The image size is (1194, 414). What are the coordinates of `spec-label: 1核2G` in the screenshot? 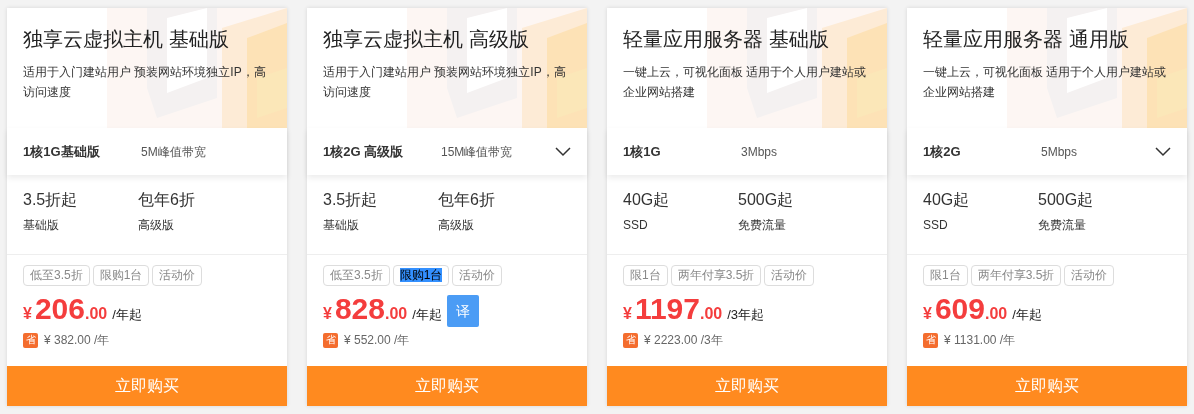 It's located at (942, 151).